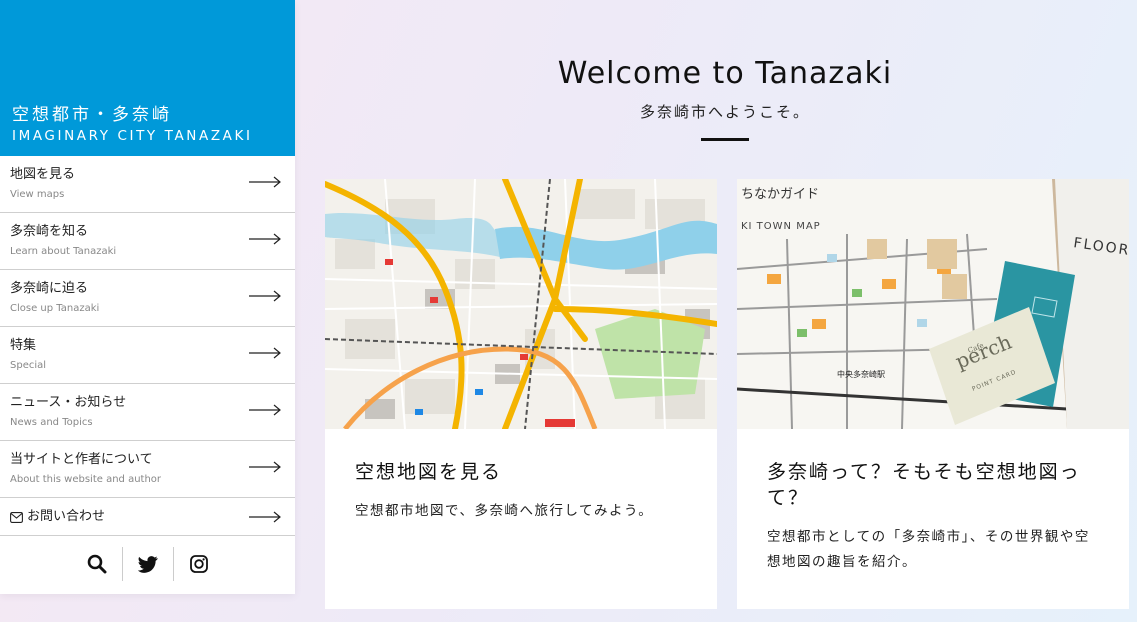 The image size is (1137, 622). I want to click on search-button, so click(97, 564).